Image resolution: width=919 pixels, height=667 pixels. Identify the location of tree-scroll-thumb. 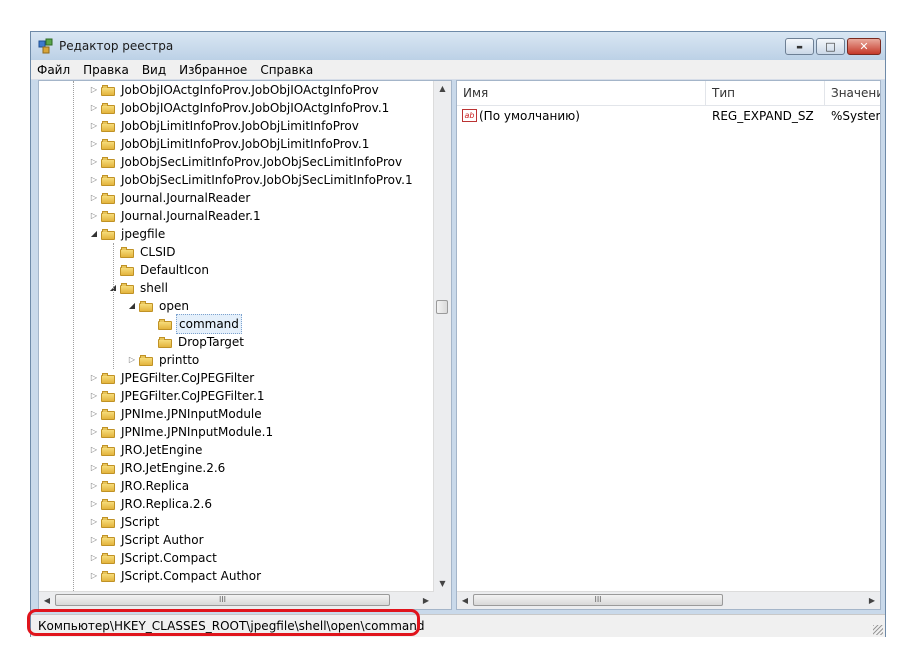
(442, 307).